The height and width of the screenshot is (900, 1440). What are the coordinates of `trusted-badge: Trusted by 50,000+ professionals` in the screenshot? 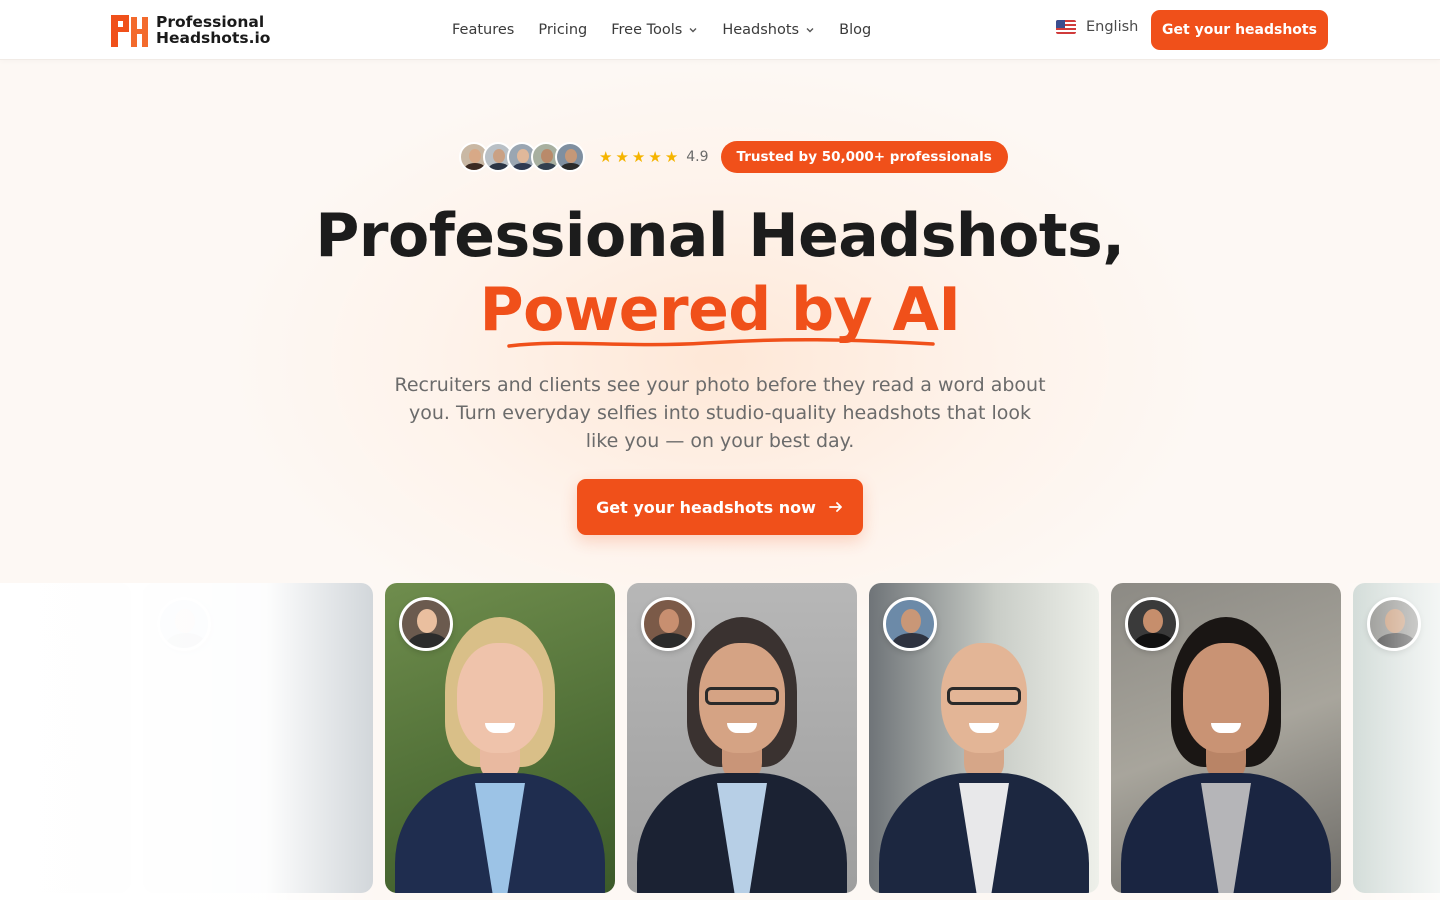 It's located at (864, 157).